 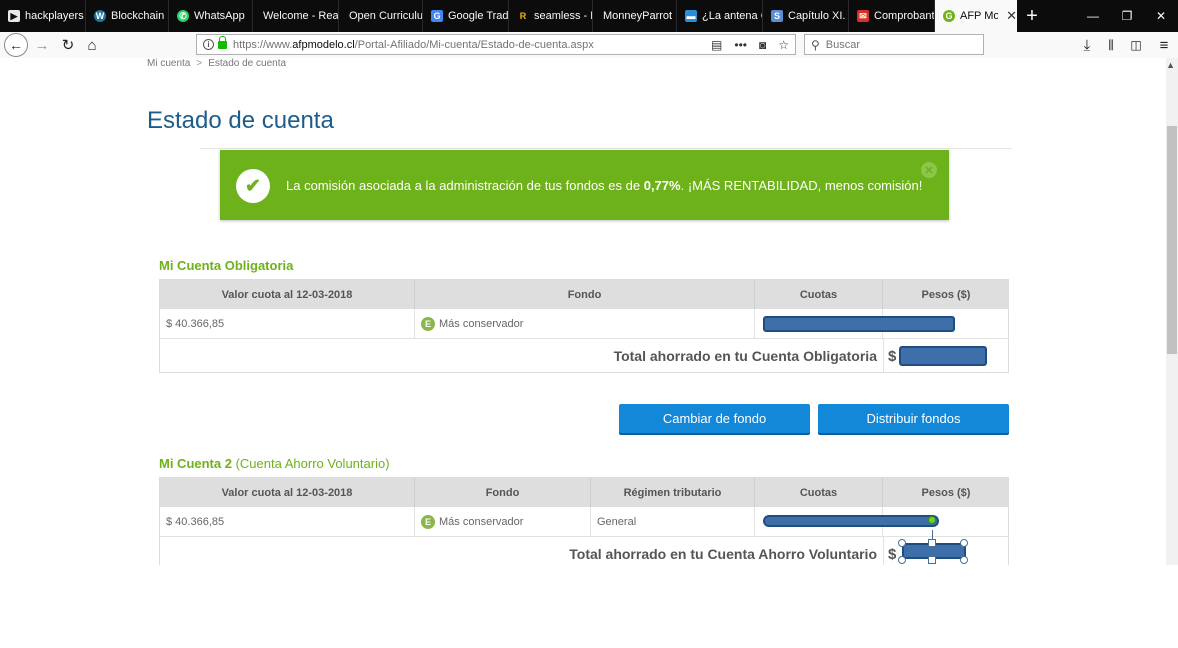 I want to click on back-button: ←, so click(x=16, y=45).